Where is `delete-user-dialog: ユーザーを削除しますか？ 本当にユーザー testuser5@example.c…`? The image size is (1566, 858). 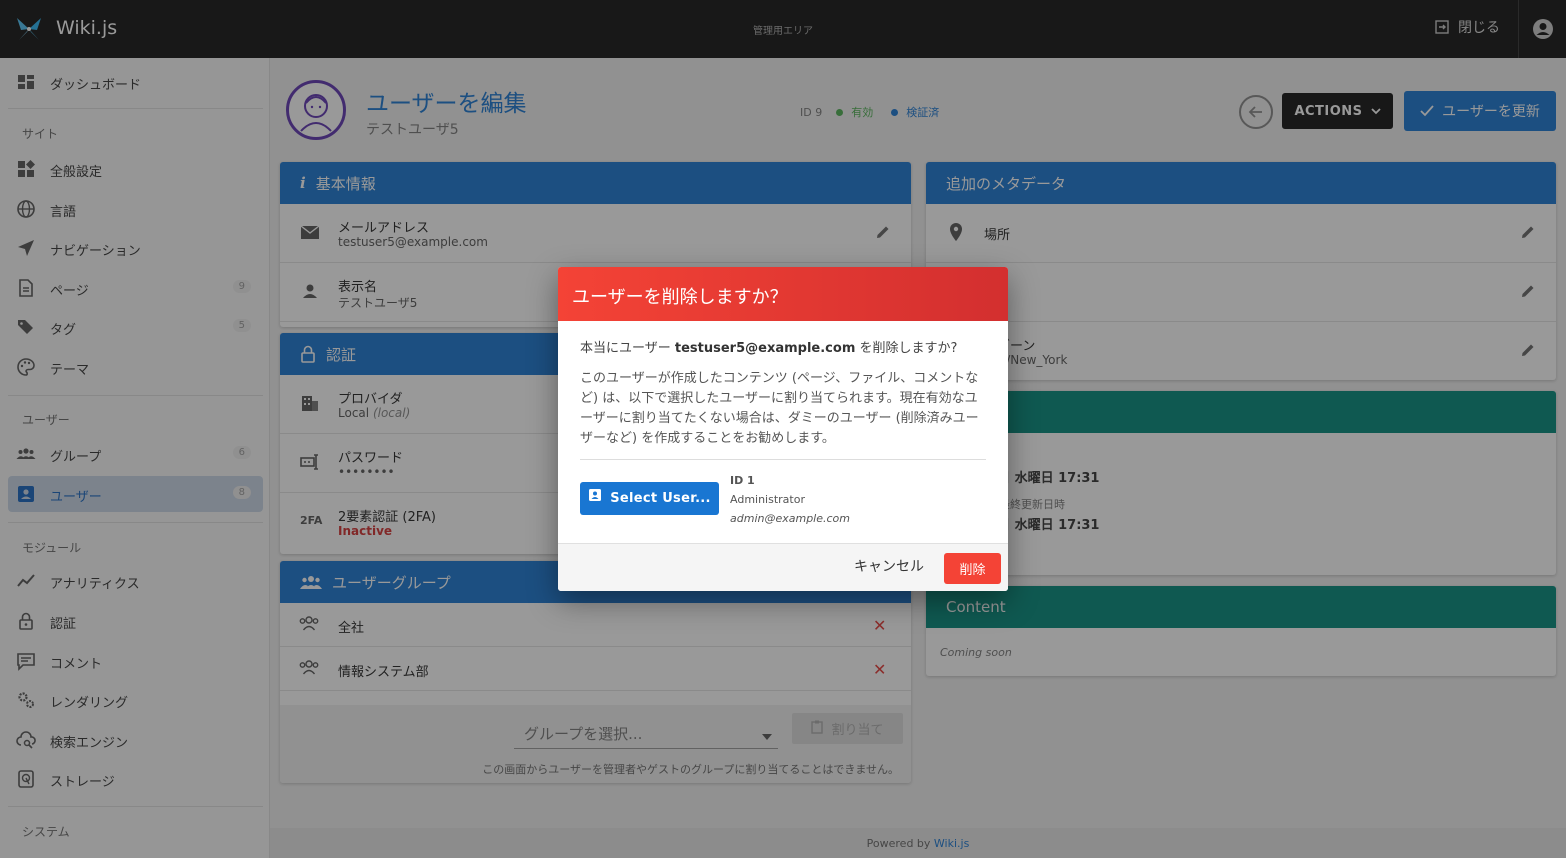
delete-user-dialog: ユーザーを削除しますか？ 本当にユーザー testuser5@example.c… is located at coordinates (783, 429).